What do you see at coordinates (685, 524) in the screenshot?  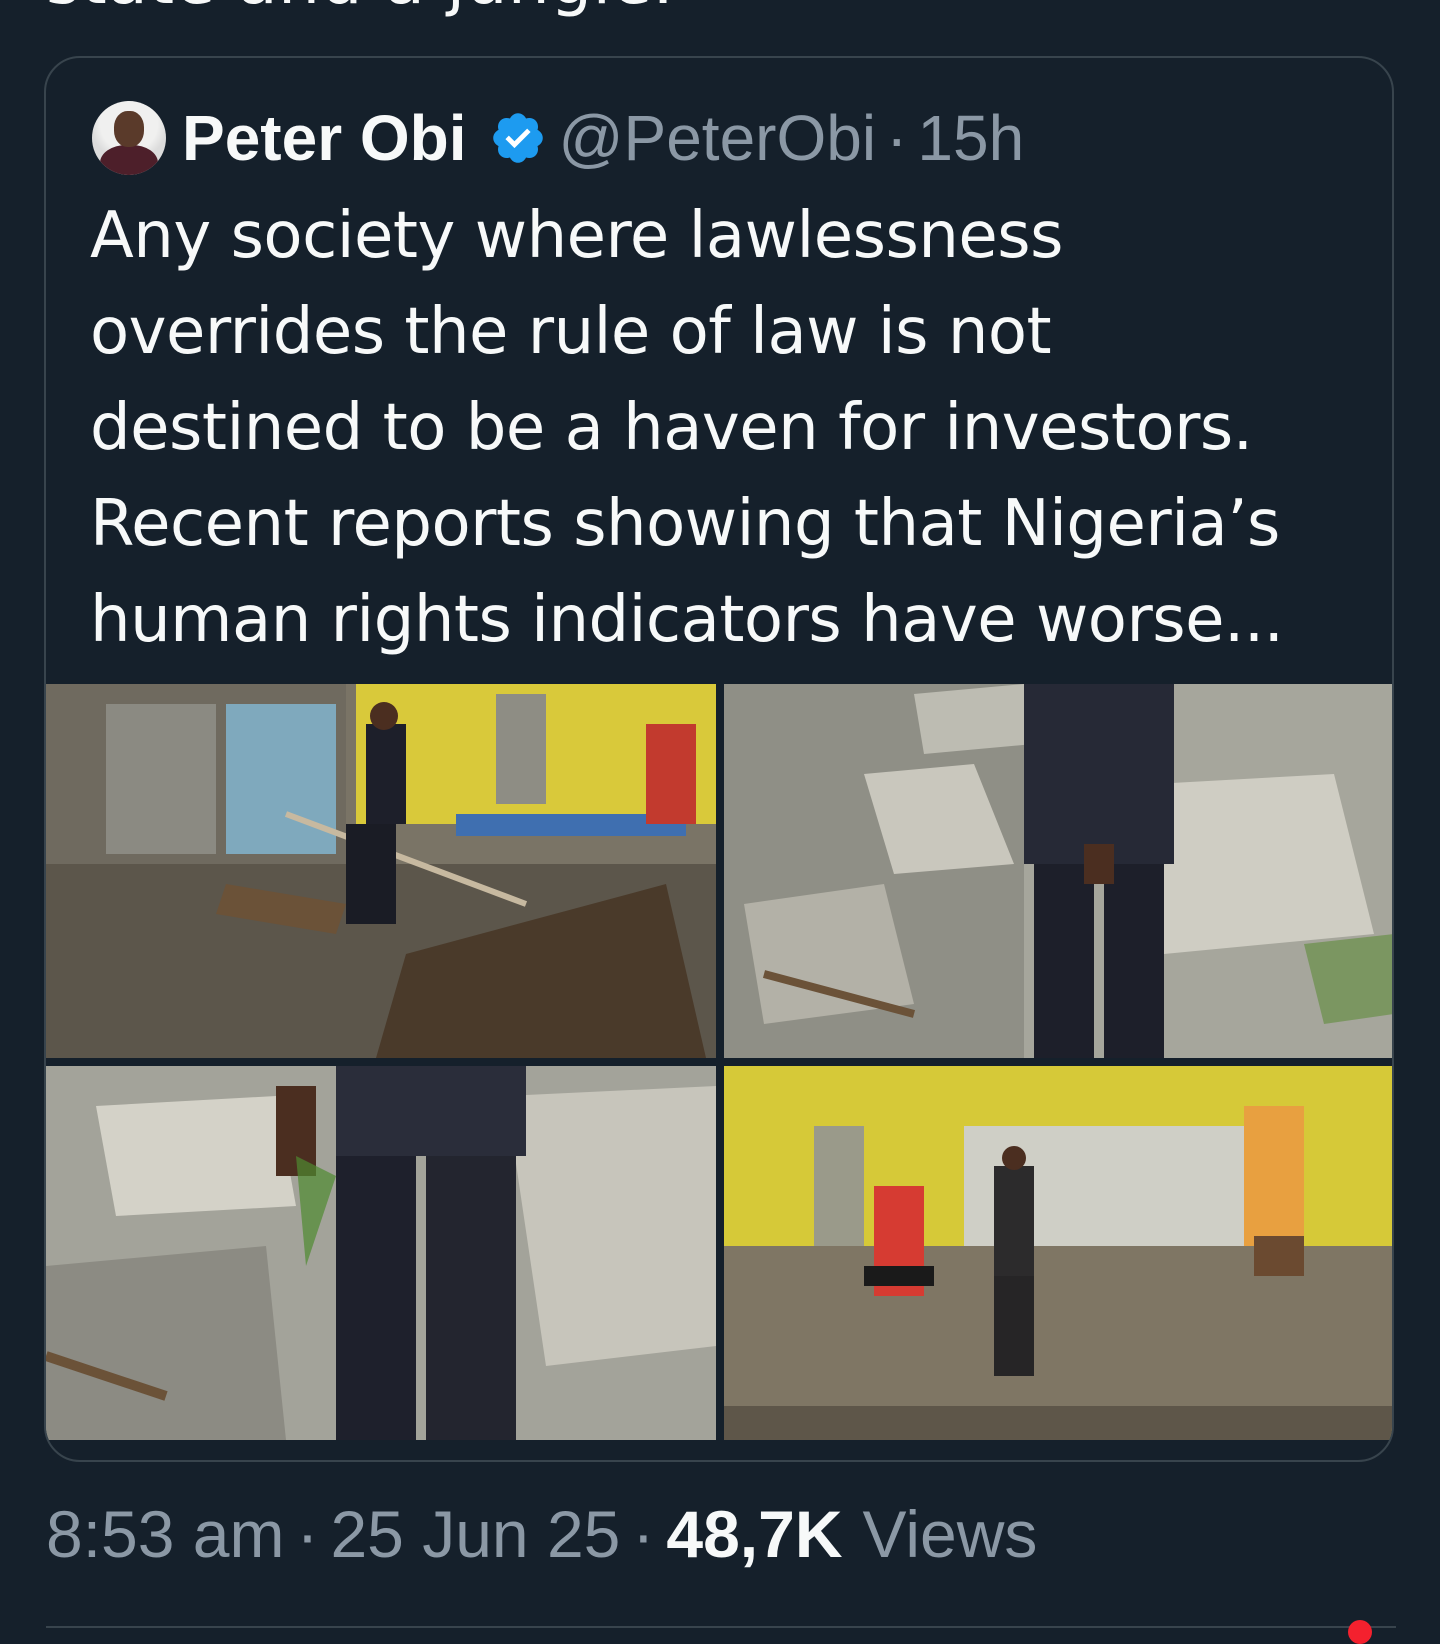 I see `tweet-text-line: Recent reports showing that Nigeria’s` at bounding box center [685, 524].